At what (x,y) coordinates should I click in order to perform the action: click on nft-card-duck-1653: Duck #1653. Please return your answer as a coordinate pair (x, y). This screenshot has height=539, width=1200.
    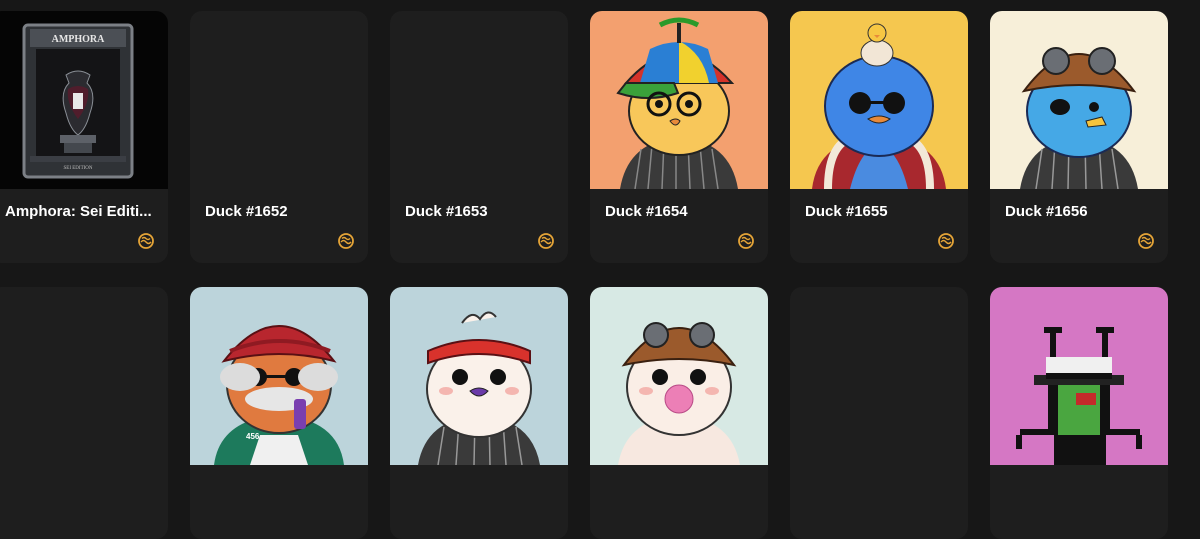
    Looking at the image, I should click on (479, 137).